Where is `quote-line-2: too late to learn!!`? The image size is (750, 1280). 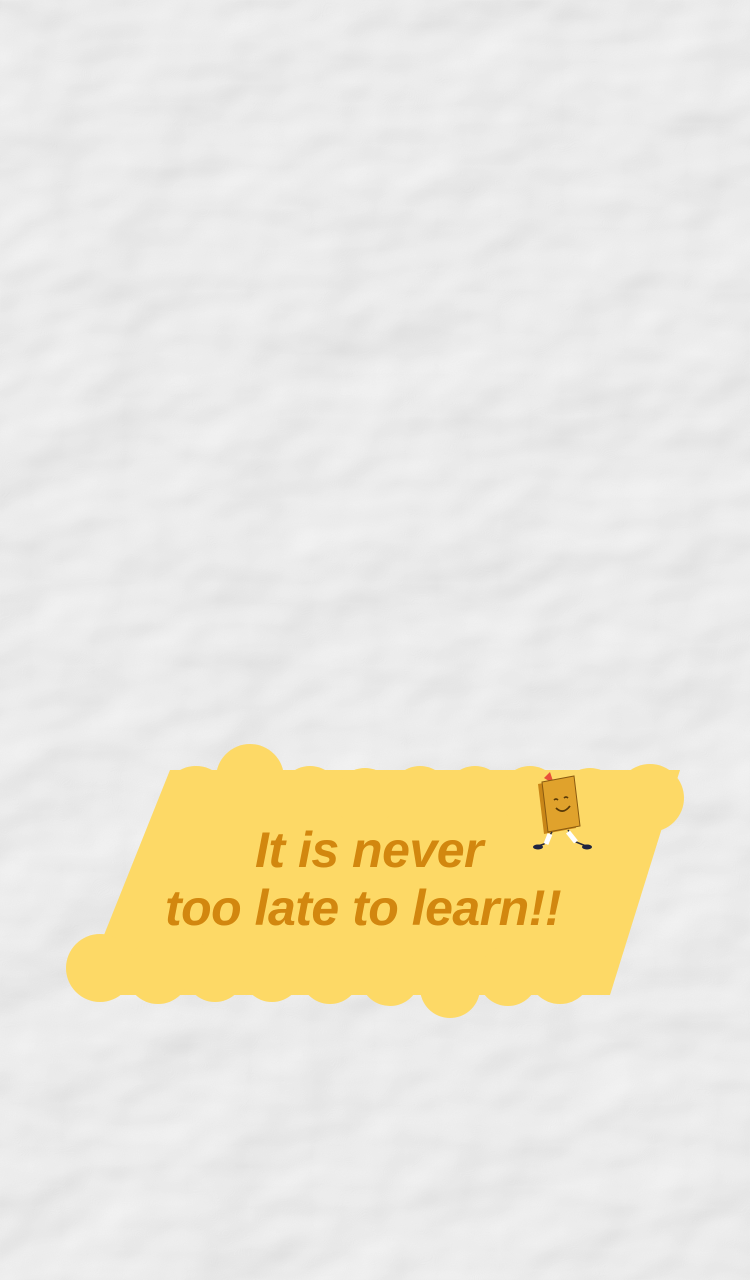 quote-line-2: too late to learn!! is located at coordinates (363, 908).